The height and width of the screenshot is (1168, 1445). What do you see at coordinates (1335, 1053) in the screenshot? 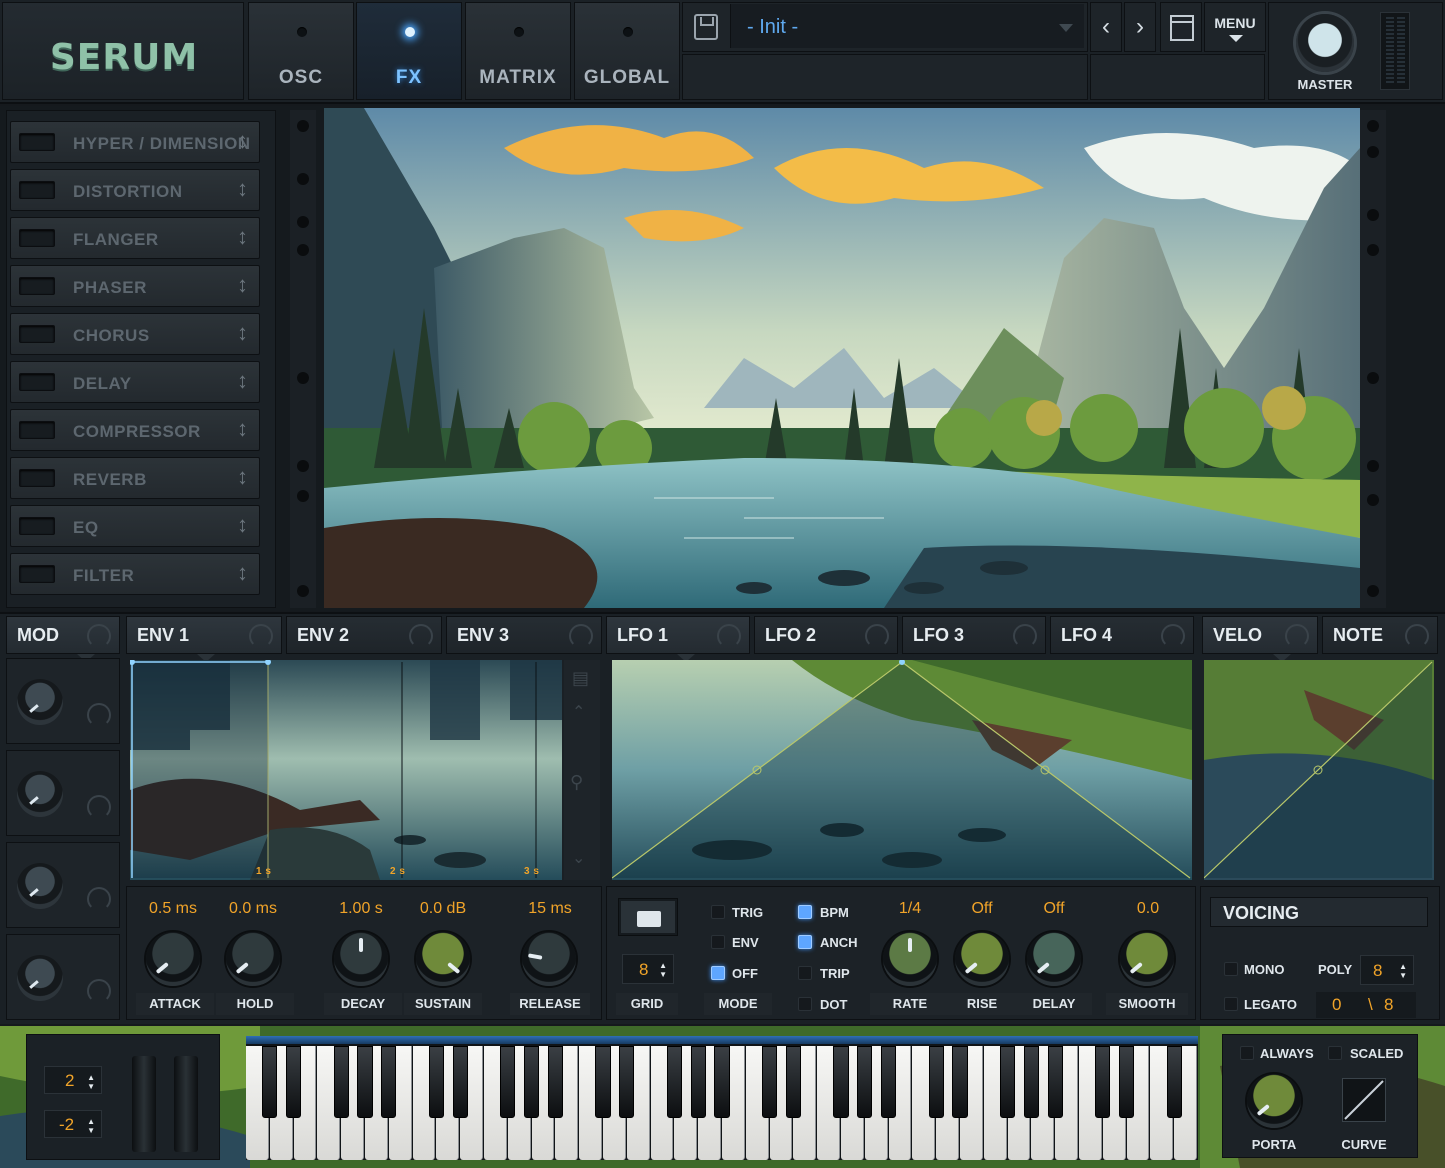
I see `scaled-checkbox` at bounding box center [1335, 1053].